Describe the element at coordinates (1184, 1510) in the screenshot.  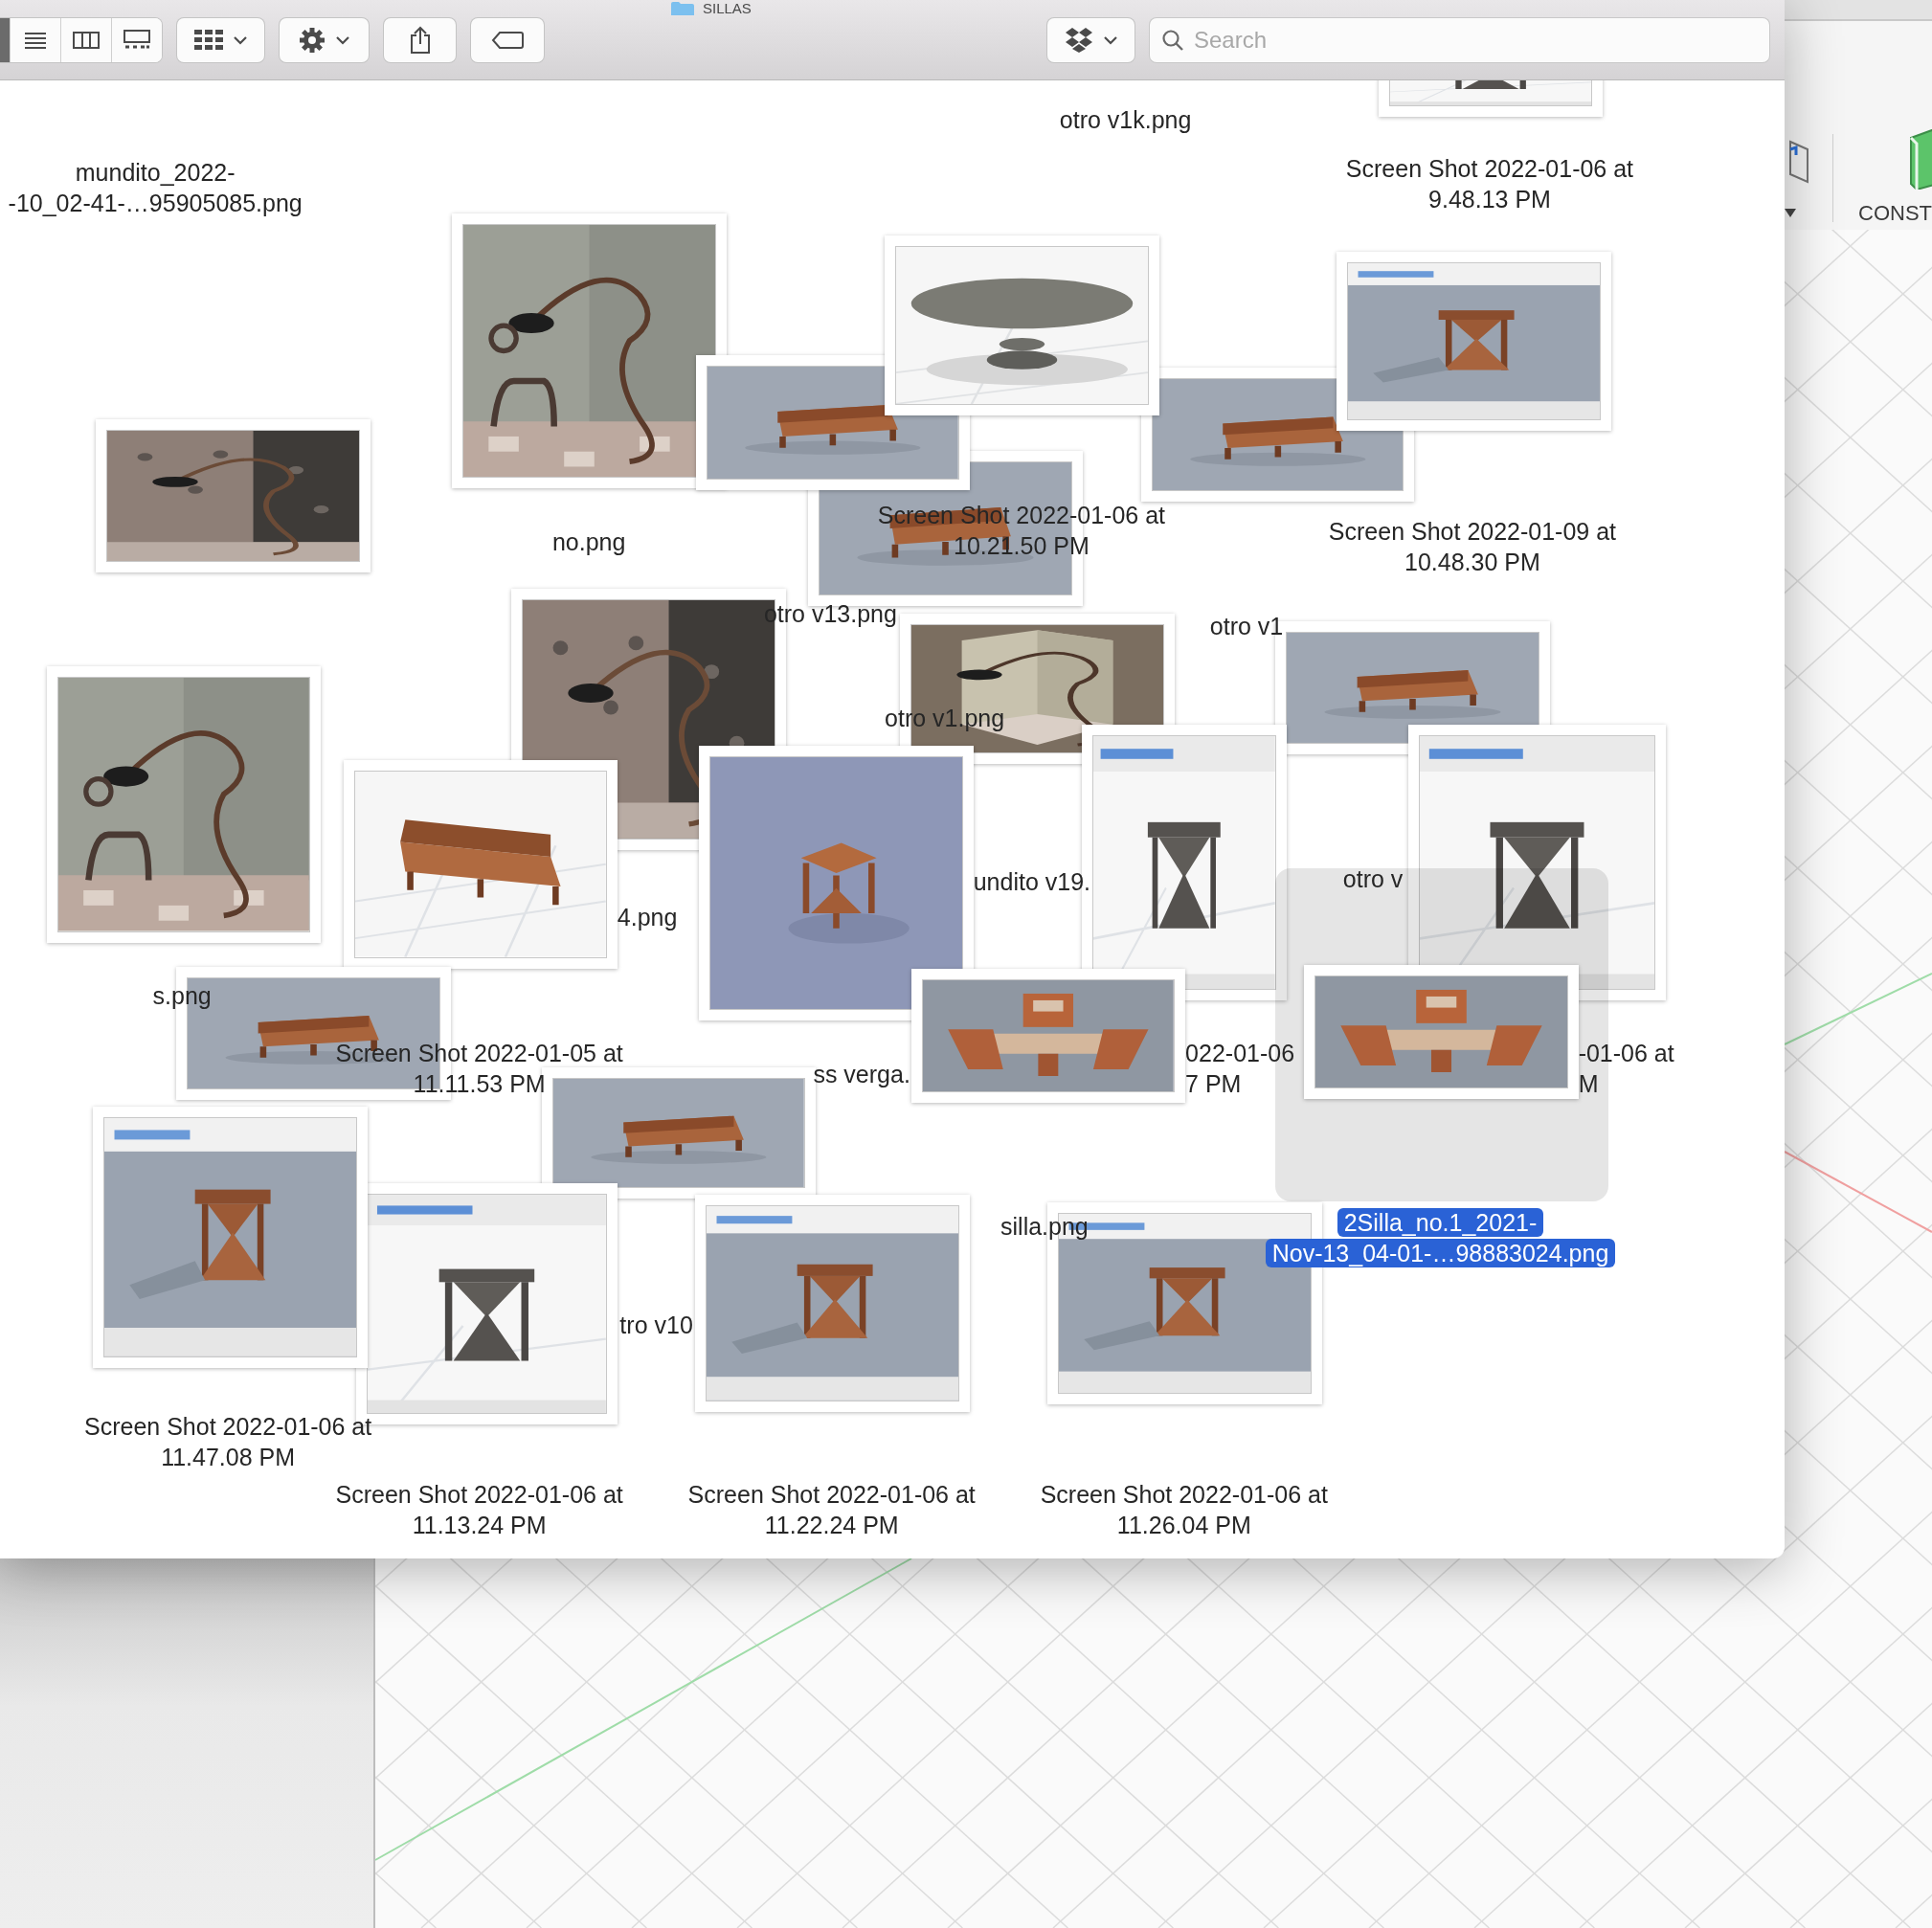
I see `file-name: Screen Shot 2022-01-06 at 11.26.04 PM` at that location.